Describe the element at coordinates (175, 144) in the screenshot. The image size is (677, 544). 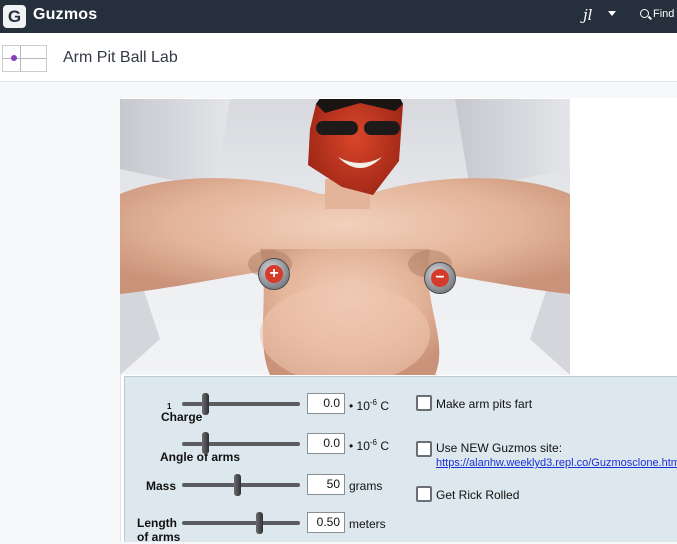
I see `left-wall` at that location.